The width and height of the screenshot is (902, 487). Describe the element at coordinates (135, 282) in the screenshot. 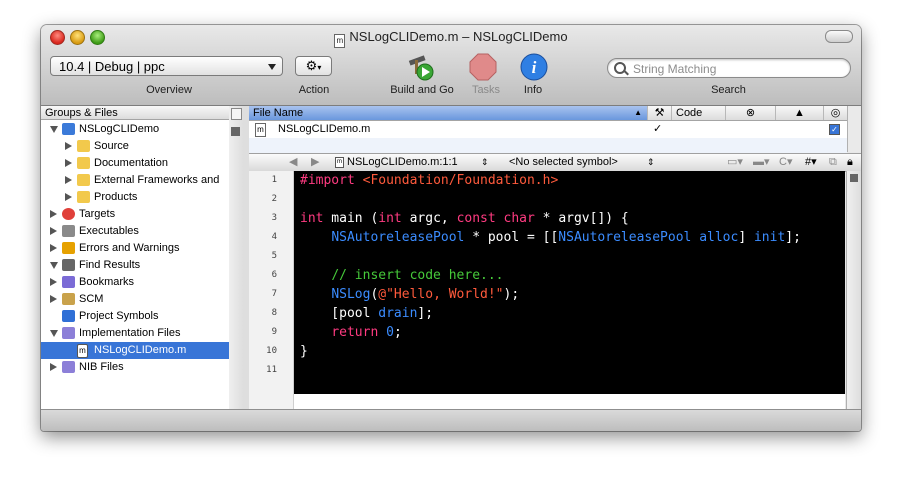

I see `sidebar-item: Bookmarks` at that location.